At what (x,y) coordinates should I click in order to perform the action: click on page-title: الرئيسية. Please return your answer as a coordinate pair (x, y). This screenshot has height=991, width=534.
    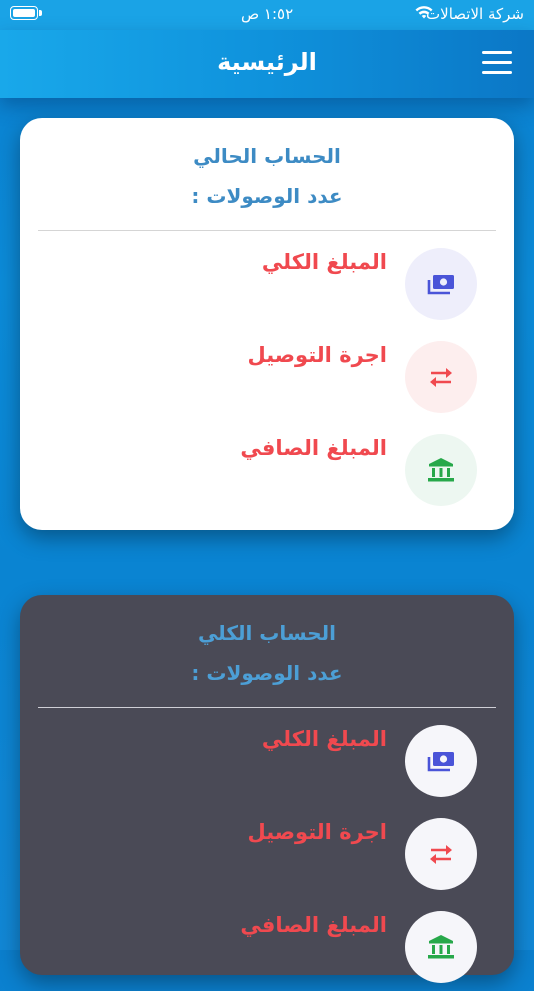
    Looking at the image, I should click on (267, 62).